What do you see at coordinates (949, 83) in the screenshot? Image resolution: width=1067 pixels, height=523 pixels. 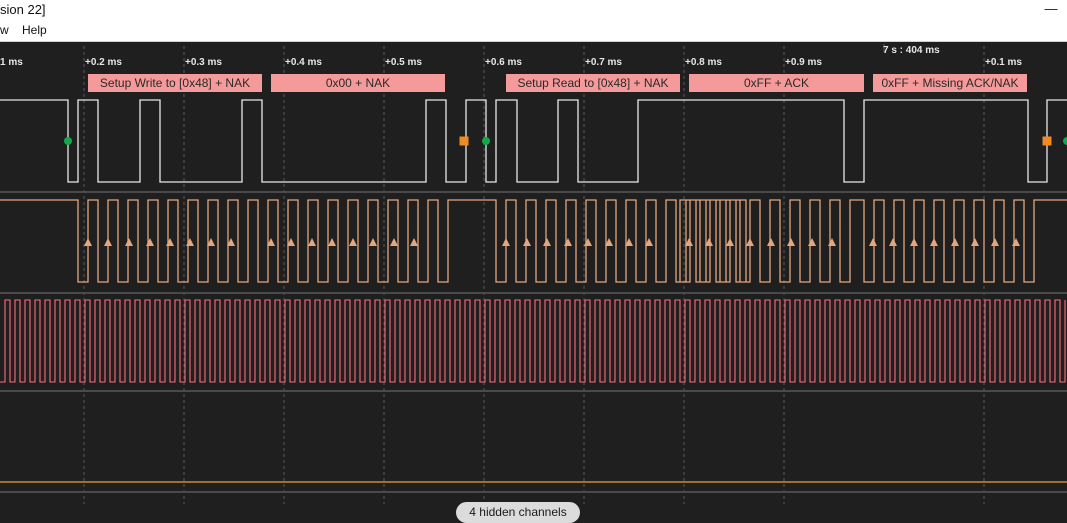 I see `annotation-label: 0xFF + Missing ACK/NAK` at bounding box center [949, 83].